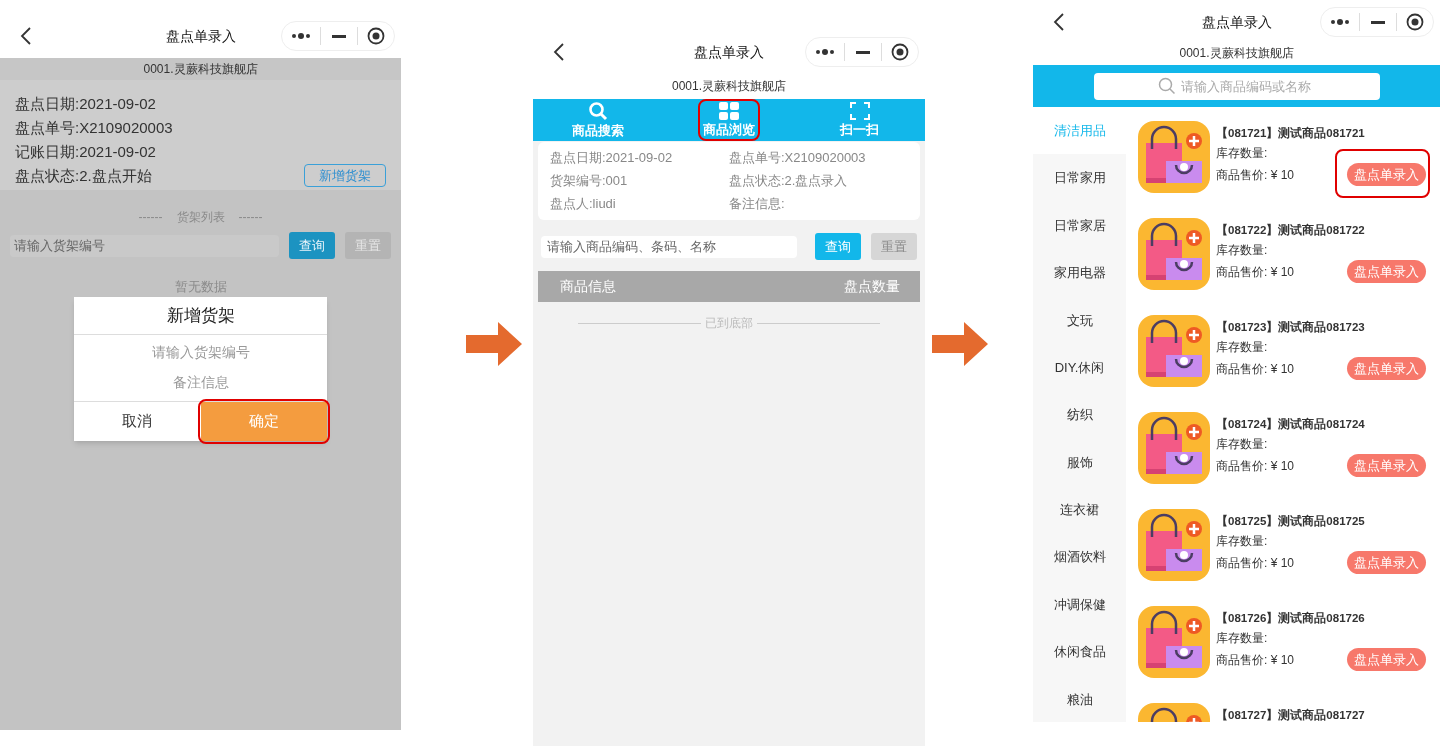  What do you see at coordinates (859, 111) in the screenshot?
I see `scan-icon` at bounding box center [859, 111].